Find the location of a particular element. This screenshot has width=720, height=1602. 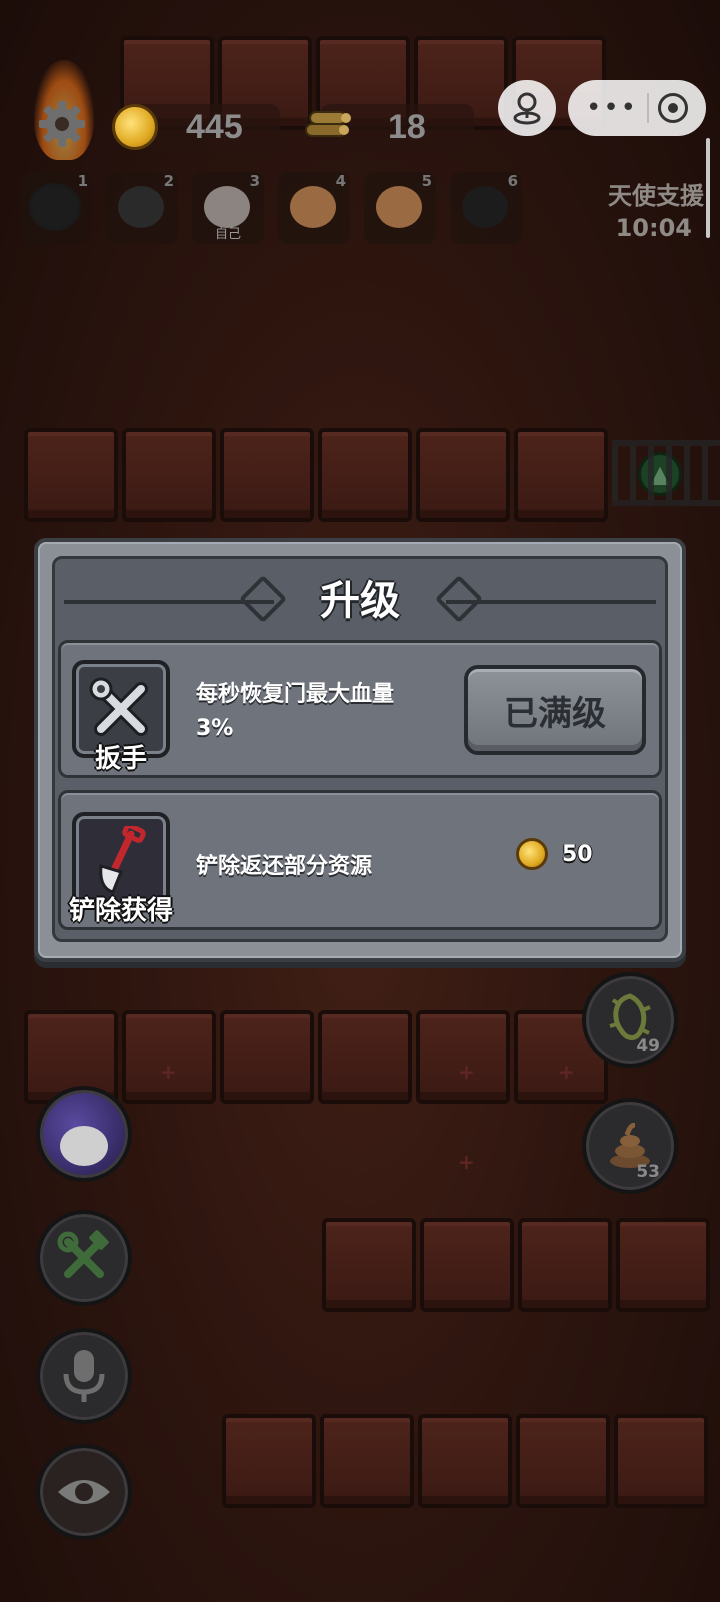

wood-icon is located at coordinates (327, 126).